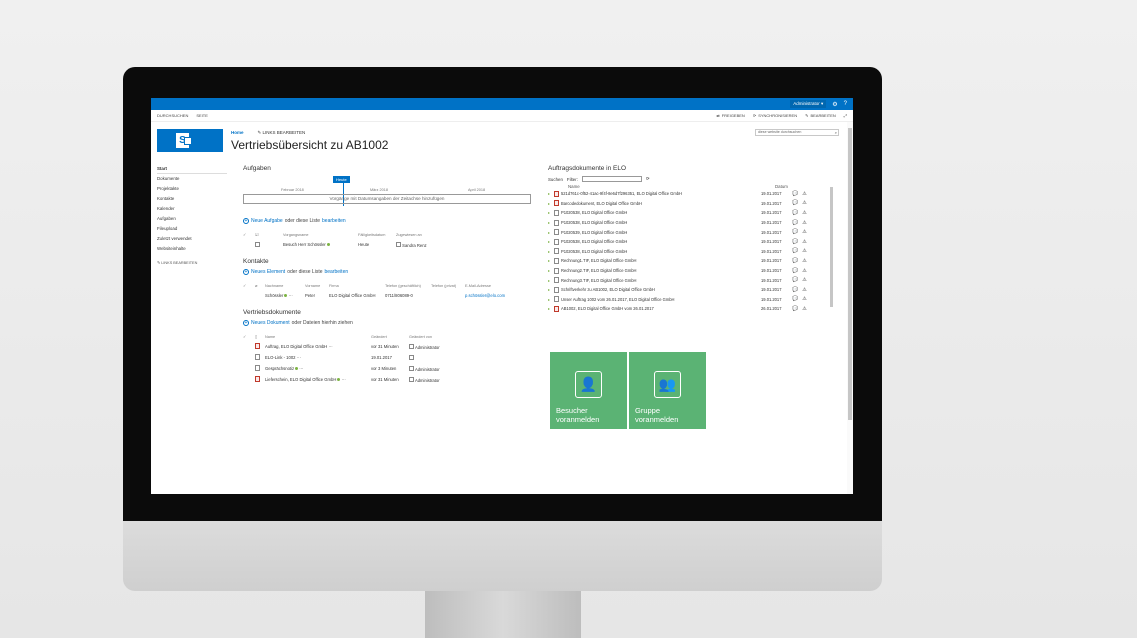 This screenshot has width=1137, height=638. Describe the element at coordinates (808, 104) in the screenshot. I see `user-menu: Administrator ▾` at that location.